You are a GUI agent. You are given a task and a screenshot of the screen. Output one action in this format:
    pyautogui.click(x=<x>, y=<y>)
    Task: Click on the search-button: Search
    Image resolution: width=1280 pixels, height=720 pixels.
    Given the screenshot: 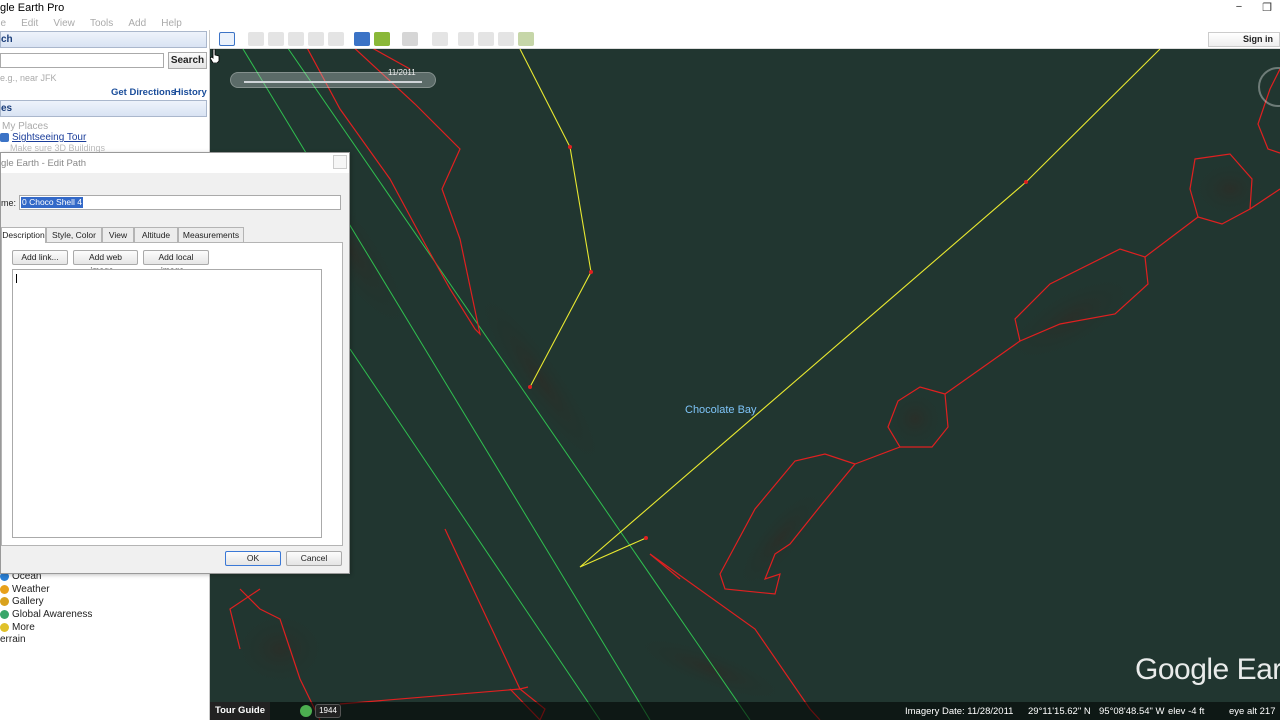 What is the action you would take?
    pyautogui.click(x=187, y=60)
    